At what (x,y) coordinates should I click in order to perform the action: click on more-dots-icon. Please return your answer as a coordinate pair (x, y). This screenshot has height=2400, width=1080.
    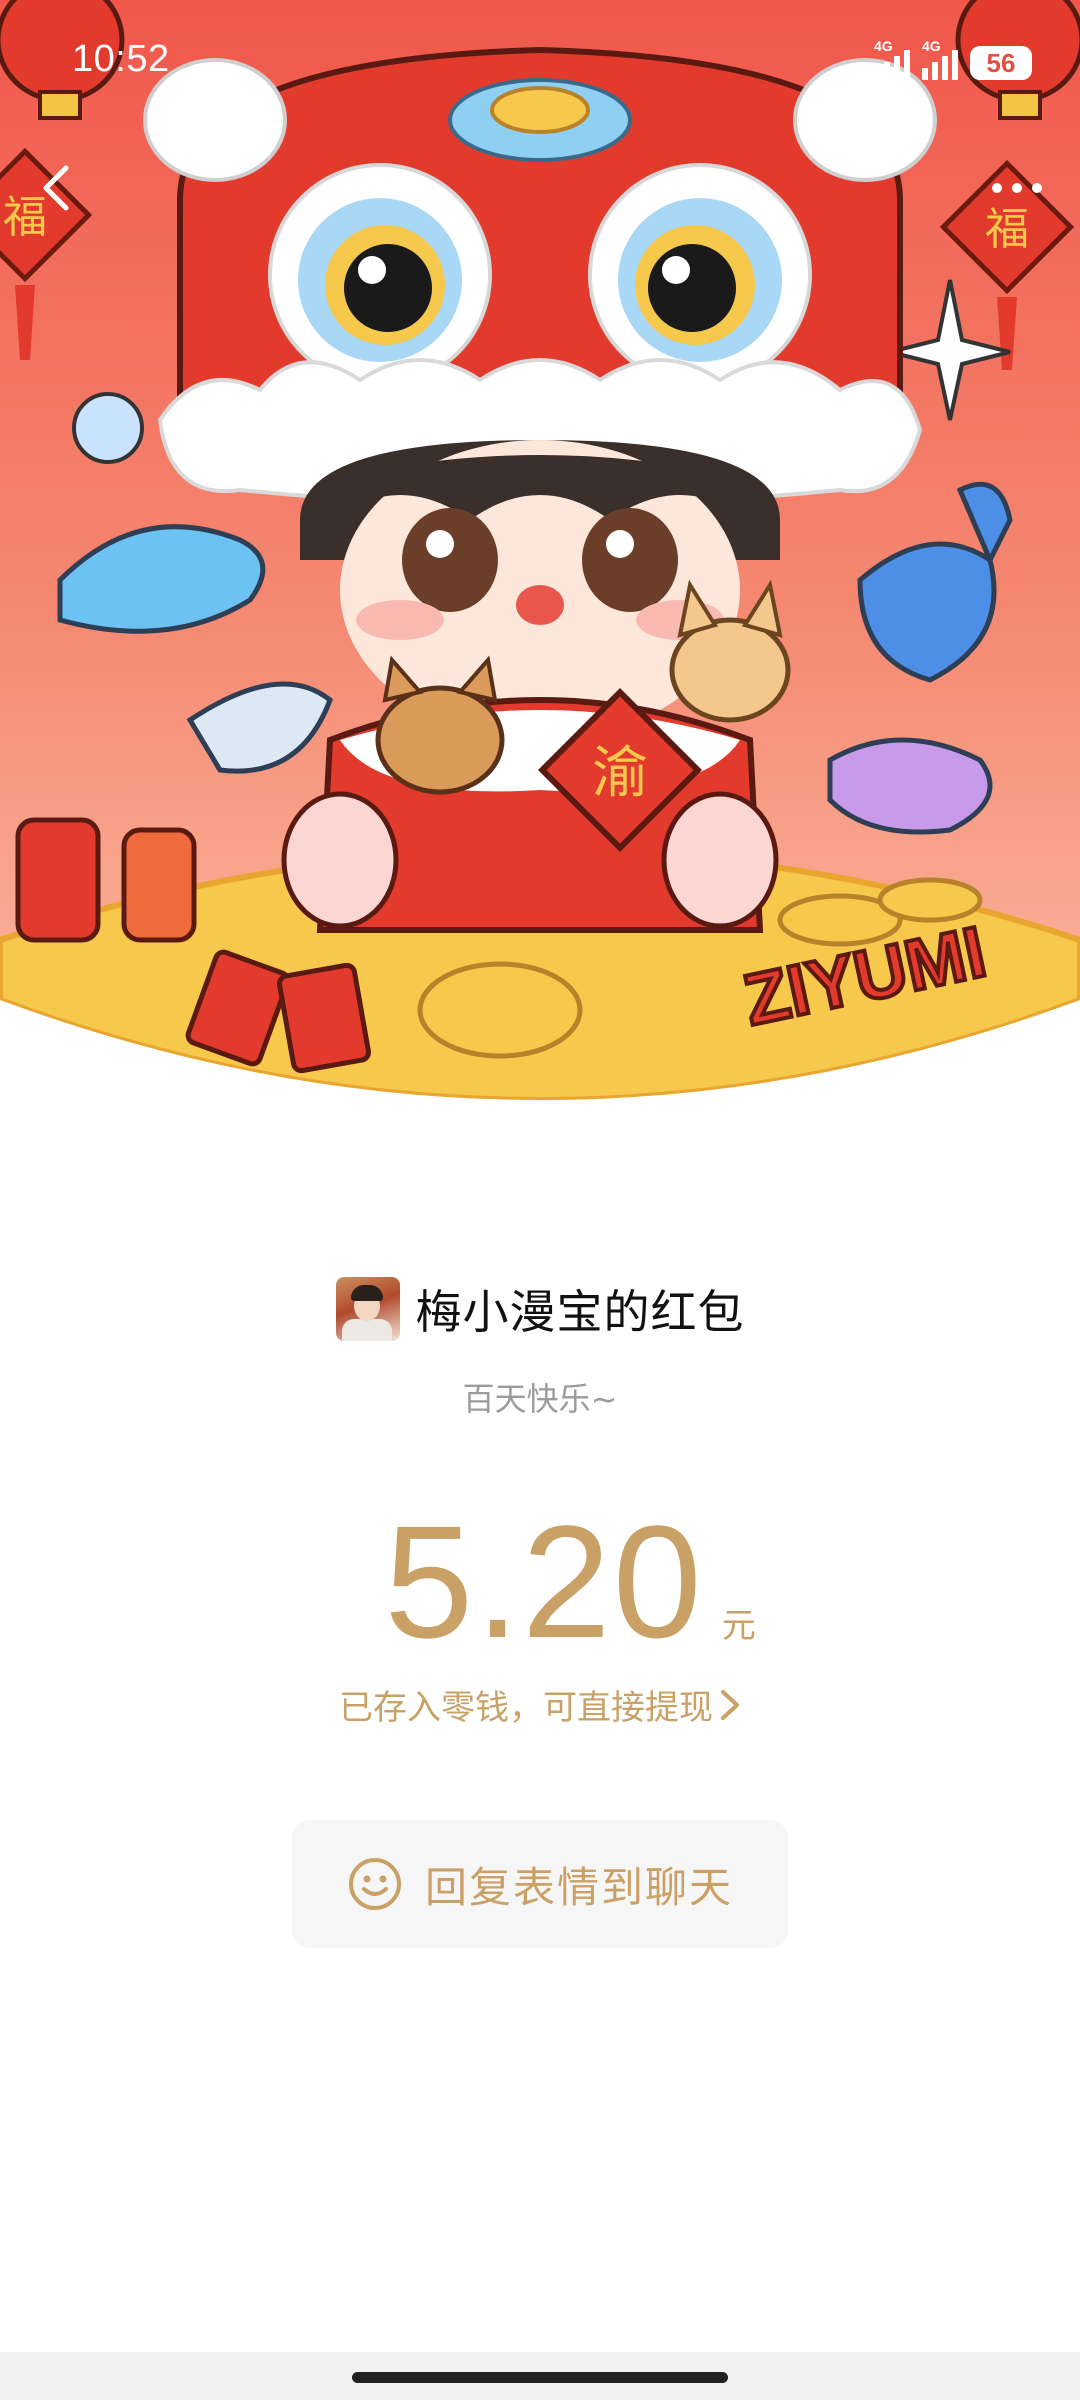
    Looking at the image, I should click on (1017, 188).